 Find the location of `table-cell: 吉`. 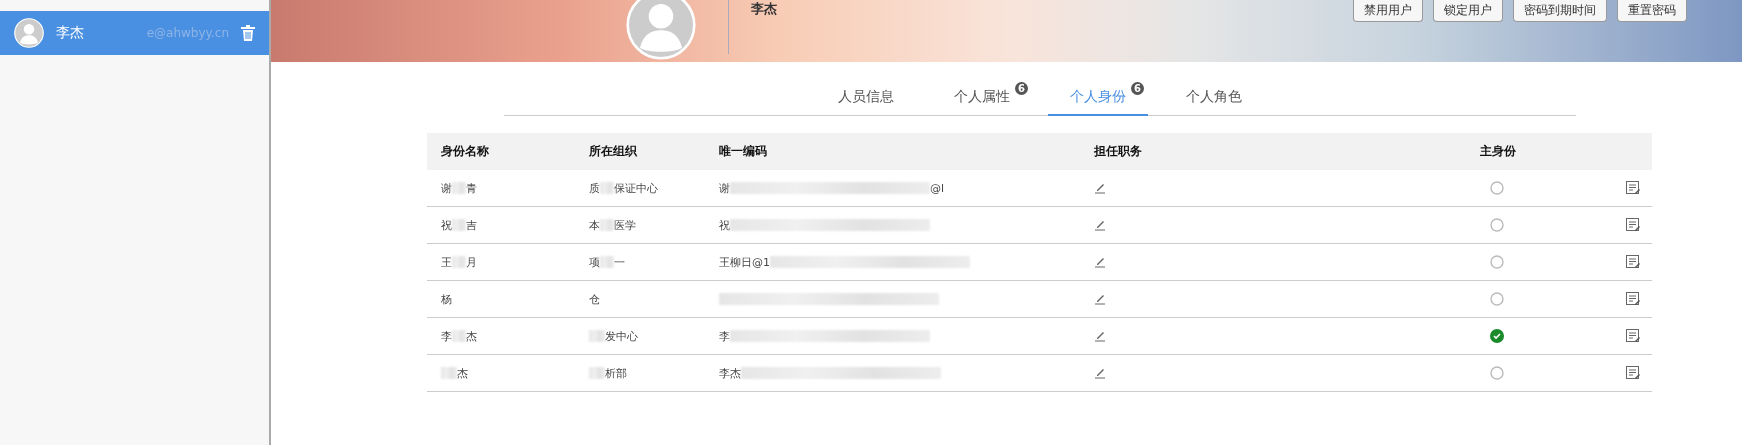

table-cell: 吉 is located at coordinates (471, 225).